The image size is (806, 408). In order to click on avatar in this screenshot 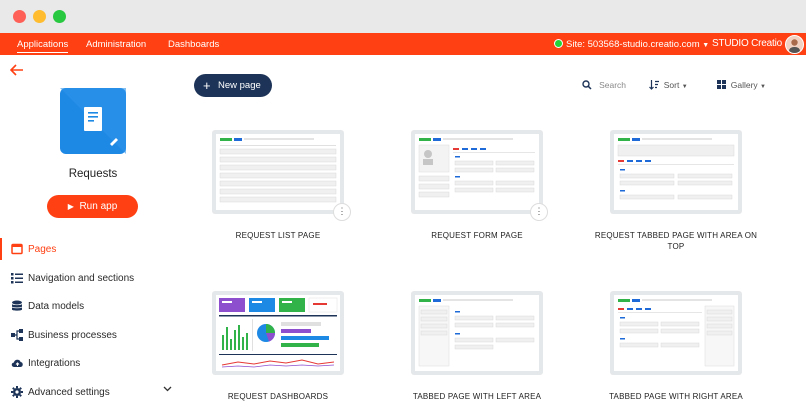, I will do `click(794, 44)`.